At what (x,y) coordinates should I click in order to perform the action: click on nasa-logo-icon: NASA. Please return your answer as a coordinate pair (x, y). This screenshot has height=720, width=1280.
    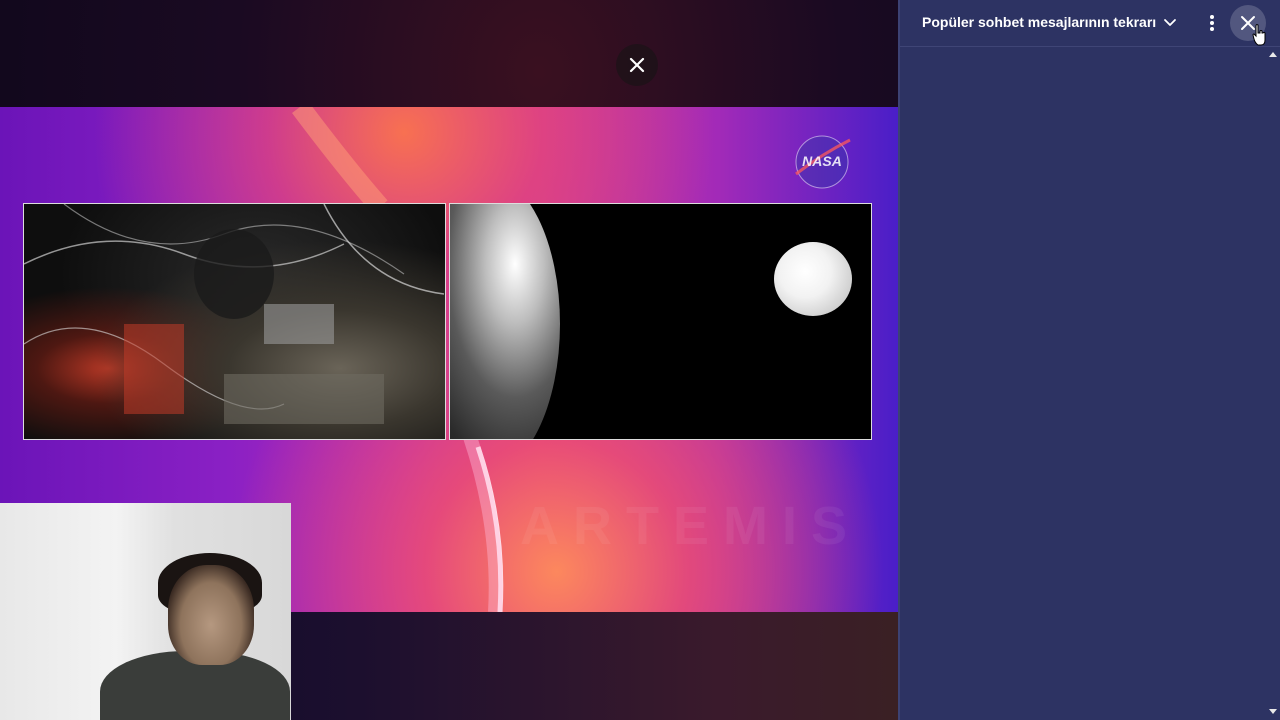
    Looking at the image, I should click on (823, 162).